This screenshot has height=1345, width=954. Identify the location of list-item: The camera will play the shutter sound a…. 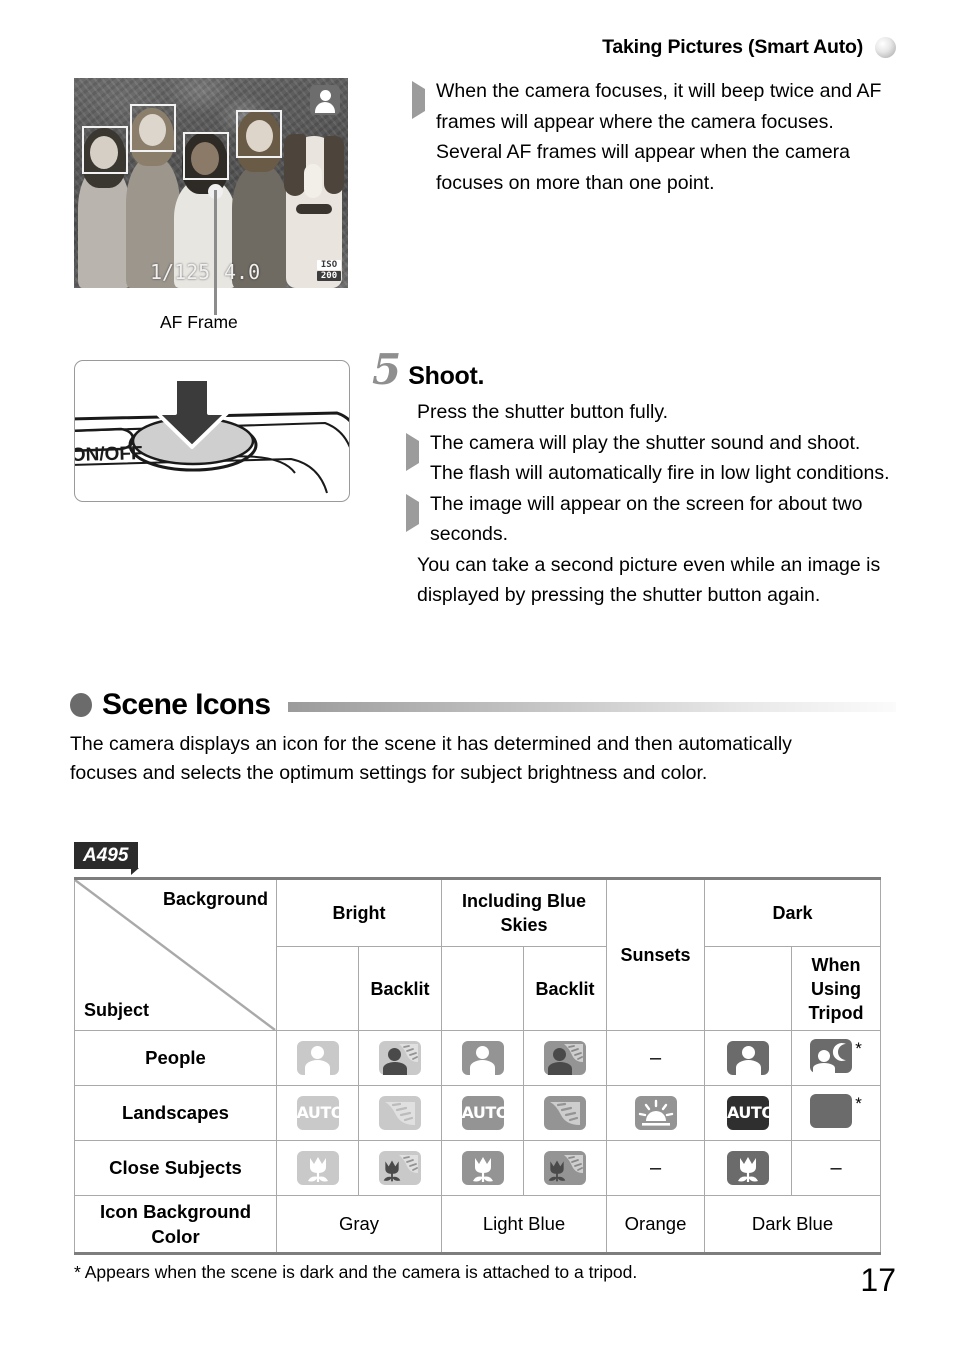
(649, 458).